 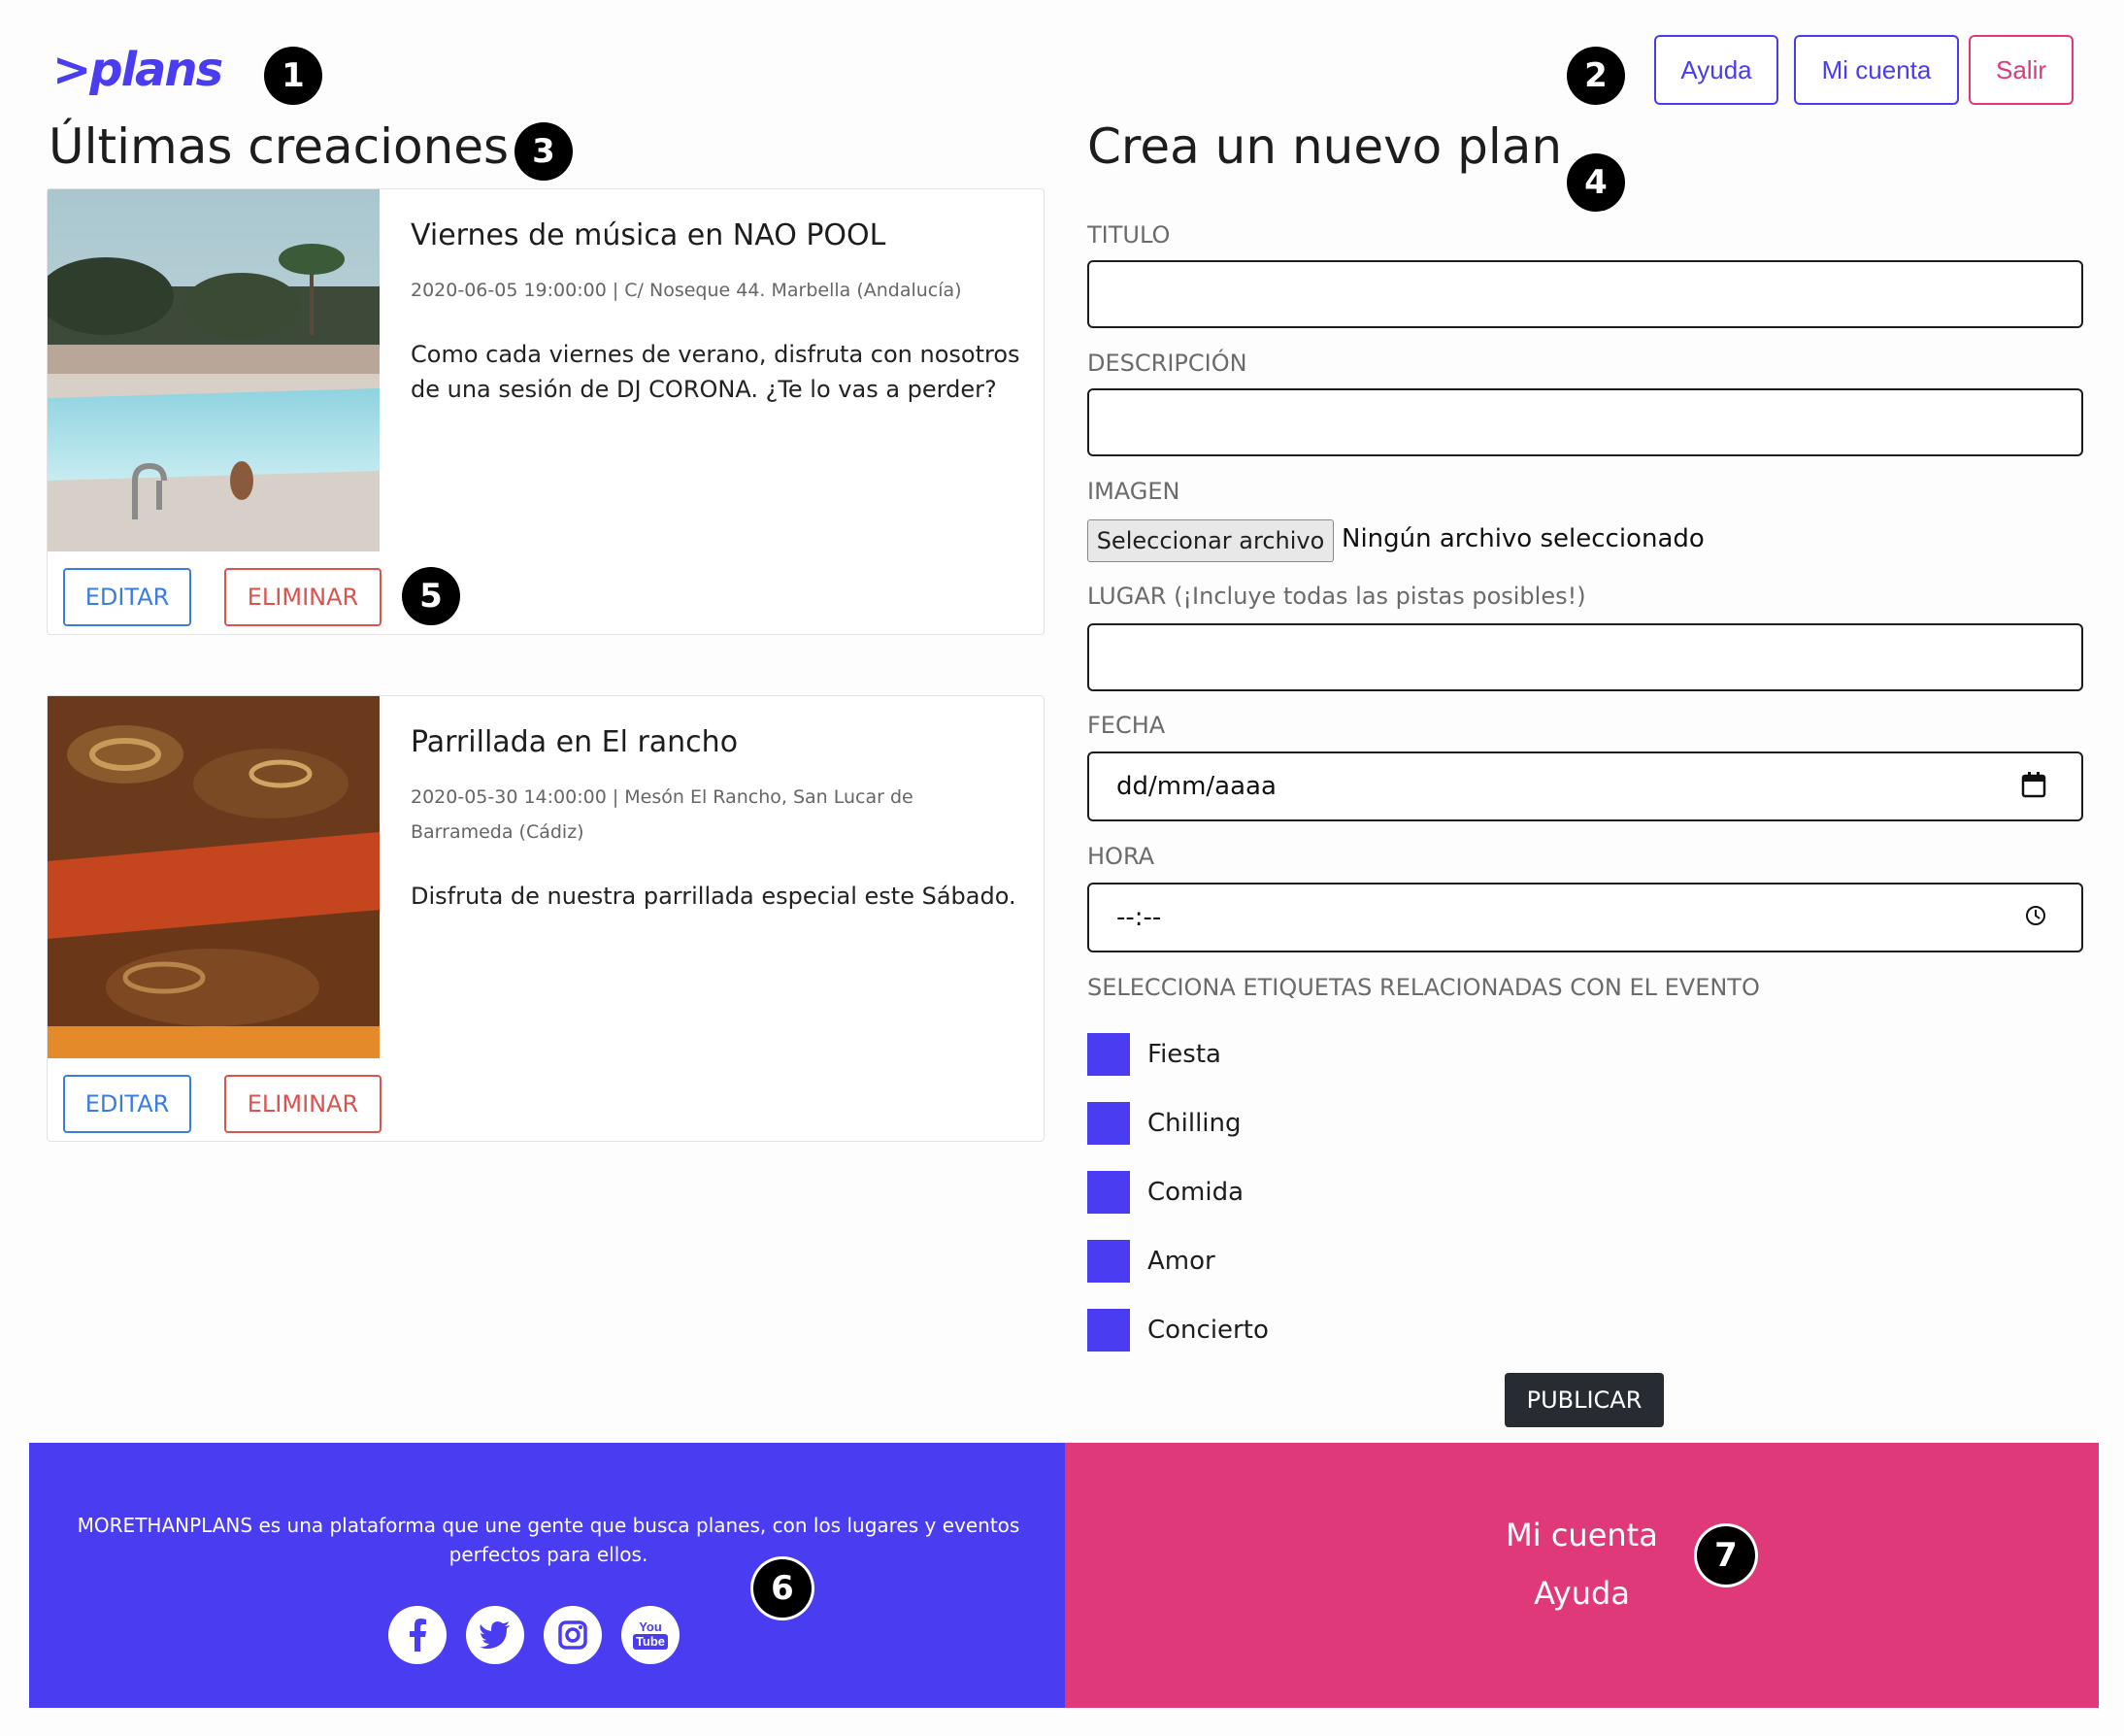 I want to click on instagram-icon, so click(x=573, y=1635).